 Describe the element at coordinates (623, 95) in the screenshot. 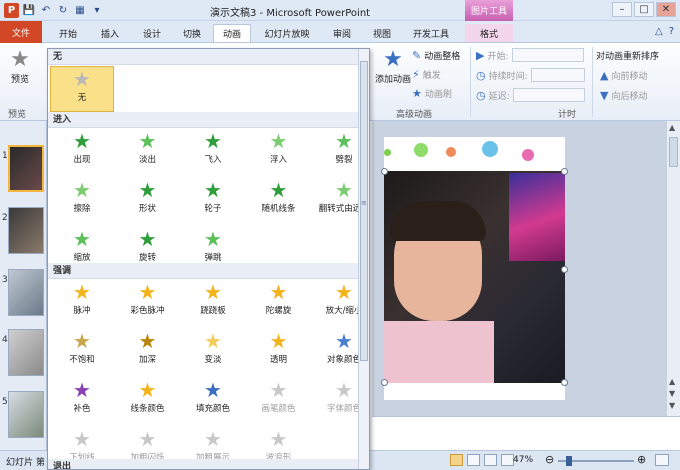

I see `move-later-button: ▼ 向后移动` at that location.